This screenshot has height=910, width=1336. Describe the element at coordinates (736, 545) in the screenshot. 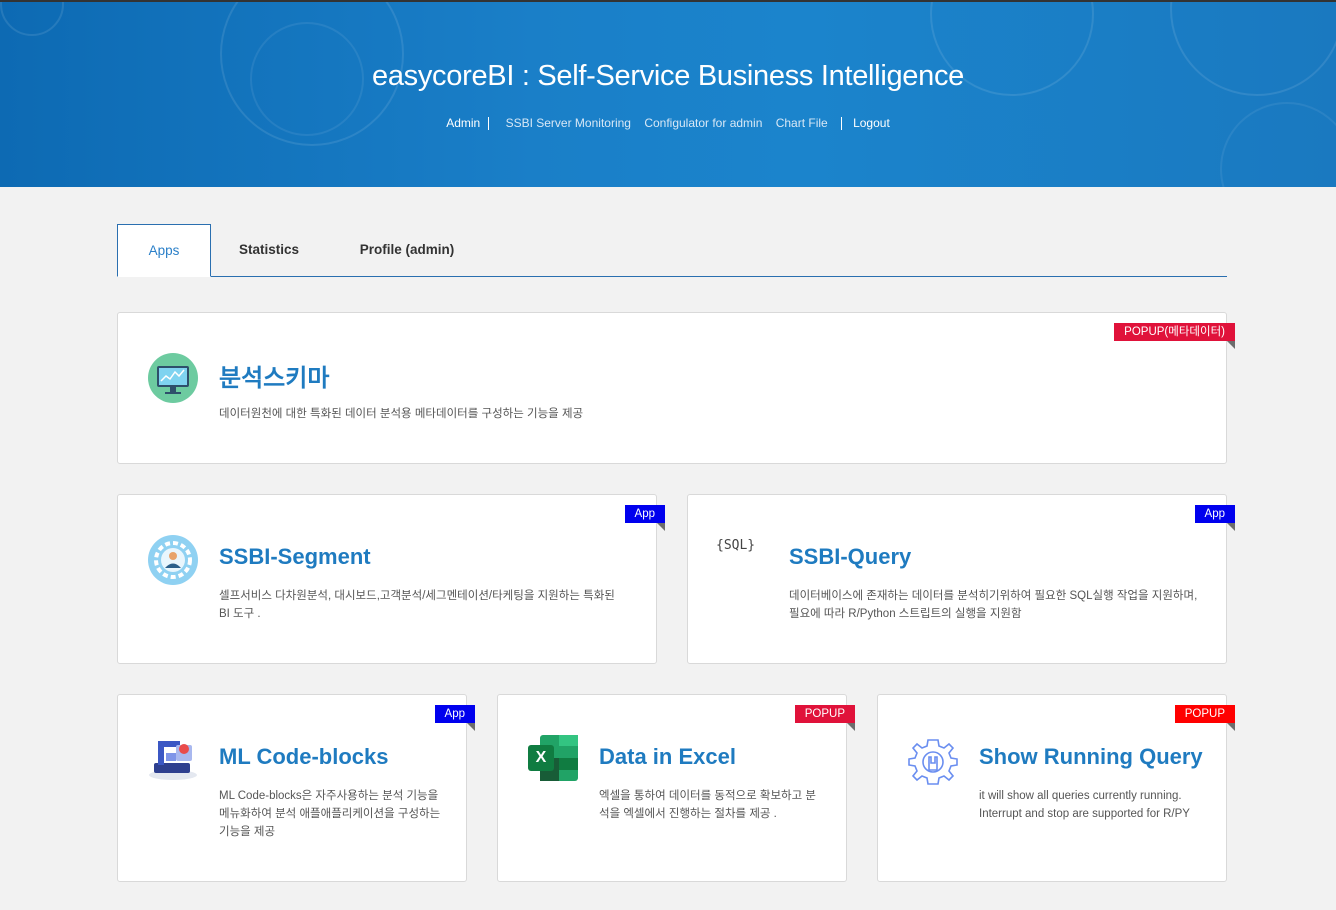

I see `sql-icon: {SQL}` at that location.